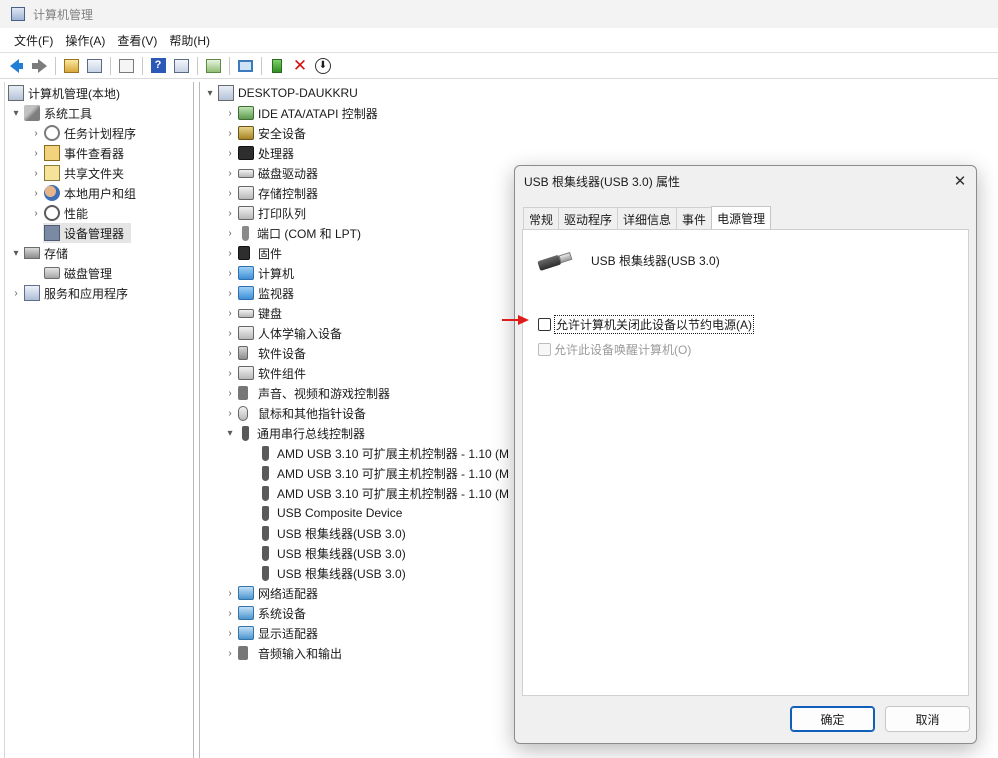 Image resolution: width=998 pixels, height=758 pixels. What do you see at coordinates (259, 273) in the screenshot?
I see `tree-item-computer: › 计算机` at bounding box center [259, 273].